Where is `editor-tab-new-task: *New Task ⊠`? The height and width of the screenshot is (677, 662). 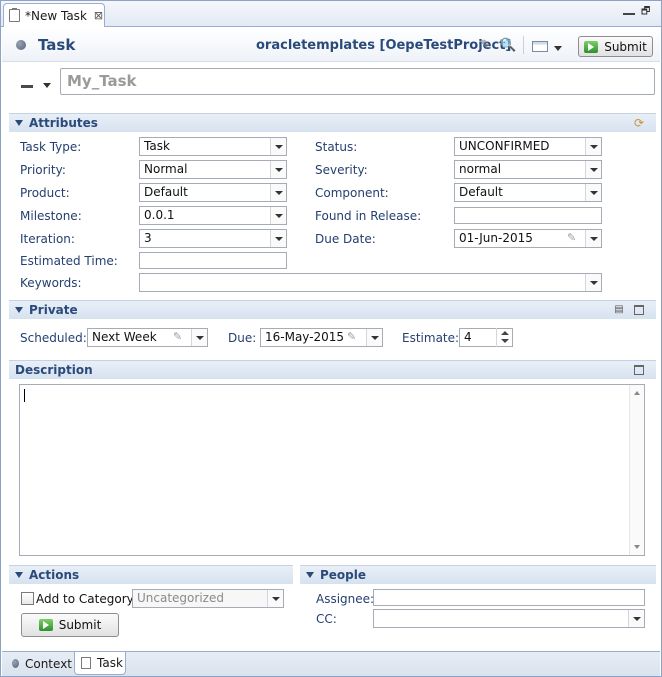
editor-tab-new-task: *New Task ⊠ is located at coordinates (54, 15).